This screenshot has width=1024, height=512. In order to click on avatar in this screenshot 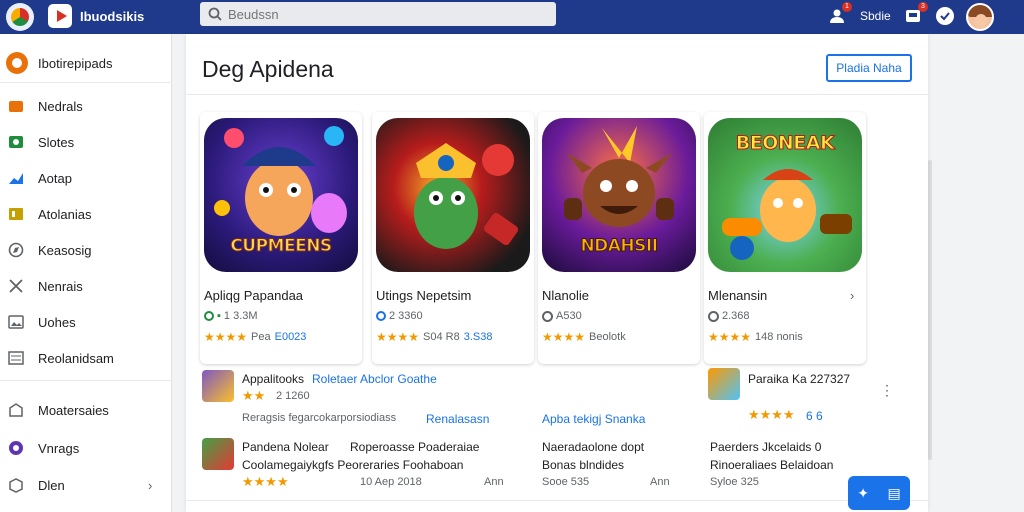, I will do `click(980, 17)`.